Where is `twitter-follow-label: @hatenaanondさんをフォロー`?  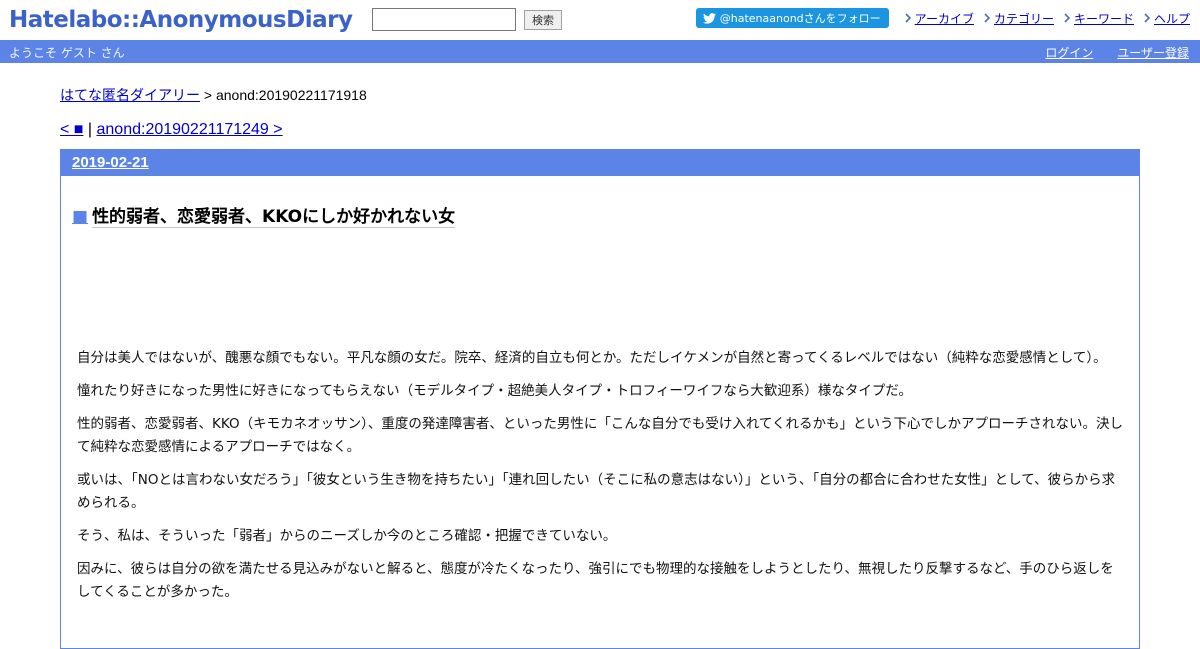 twitter-follow-label: @hatenaanondさんをフォロー is located at coordinates (800, 18).